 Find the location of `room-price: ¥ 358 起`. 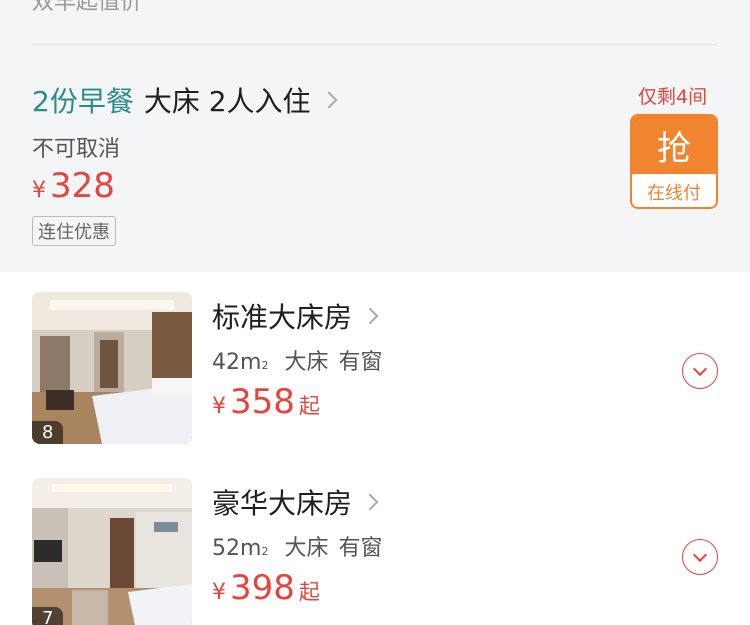

room-price: ¥ 358 起 is located at coordinates (266, 402).